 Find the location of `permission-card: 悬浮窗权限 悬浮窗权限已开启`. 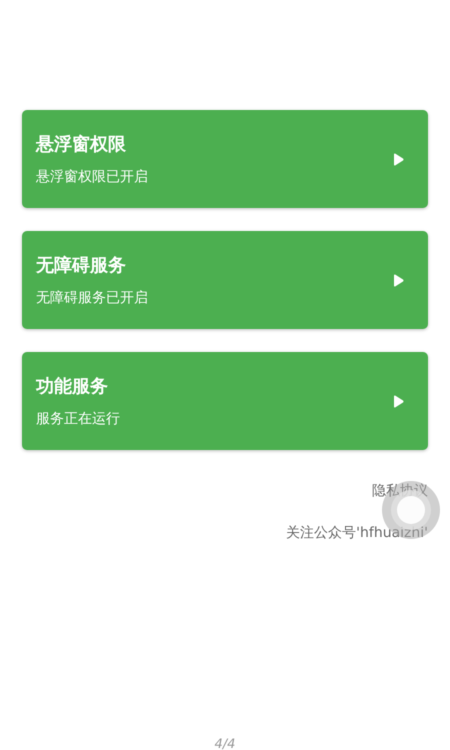

permission-card: 悬浮窗权限 悬浮窗权限已开启 is located at coordinates (225, 159).